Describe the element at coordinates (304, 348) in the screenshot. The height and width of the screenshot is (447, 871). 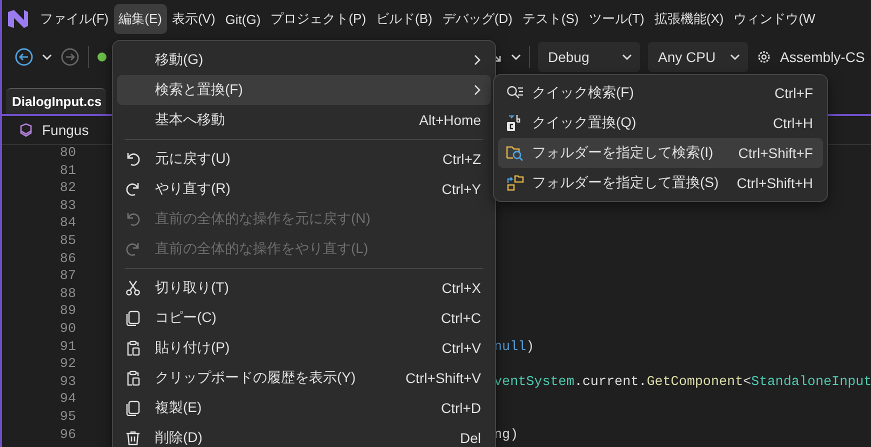
I see `menu-item: 貼り付け(P) Ctrl+V` at that location.